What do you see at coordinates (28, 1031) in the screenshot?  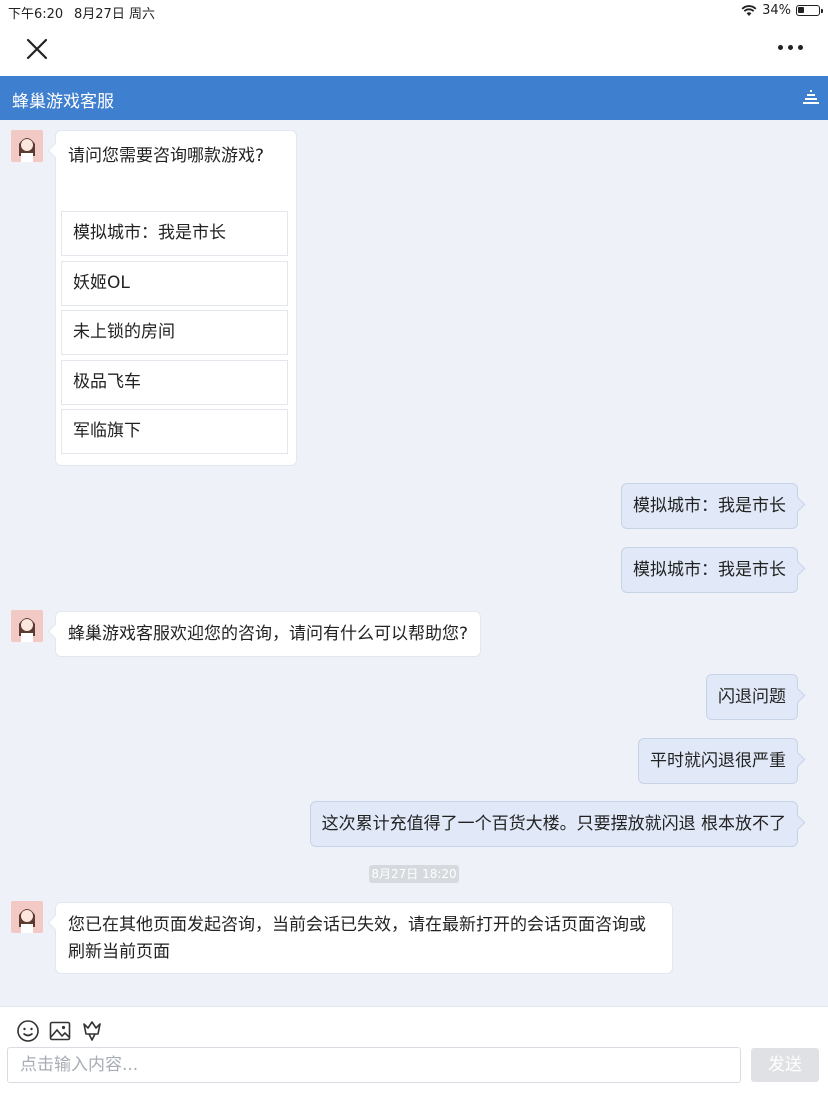 I see `emoji-icon` at bounding box center [28, 1031].